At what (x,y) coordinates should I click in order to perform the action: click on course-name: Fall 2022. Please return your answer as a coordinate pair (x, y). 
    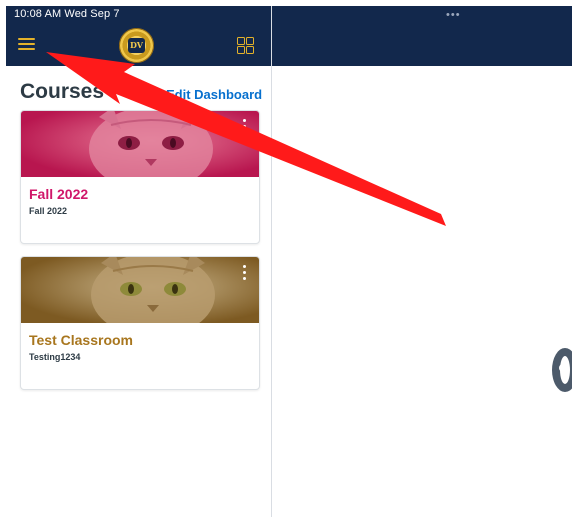
    Looking at the image, I should click on (59, 194).